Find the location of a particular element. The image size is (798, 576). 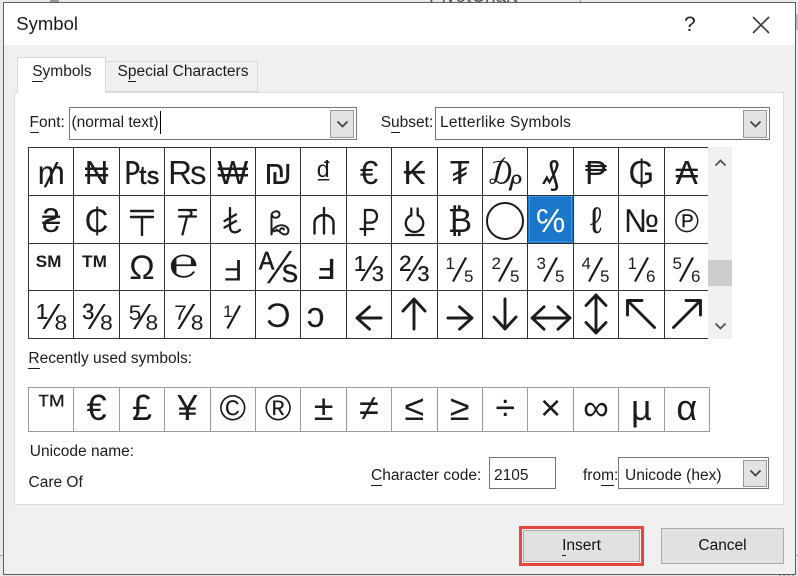

svg-text: 2 is located at coordinates (496, 265).